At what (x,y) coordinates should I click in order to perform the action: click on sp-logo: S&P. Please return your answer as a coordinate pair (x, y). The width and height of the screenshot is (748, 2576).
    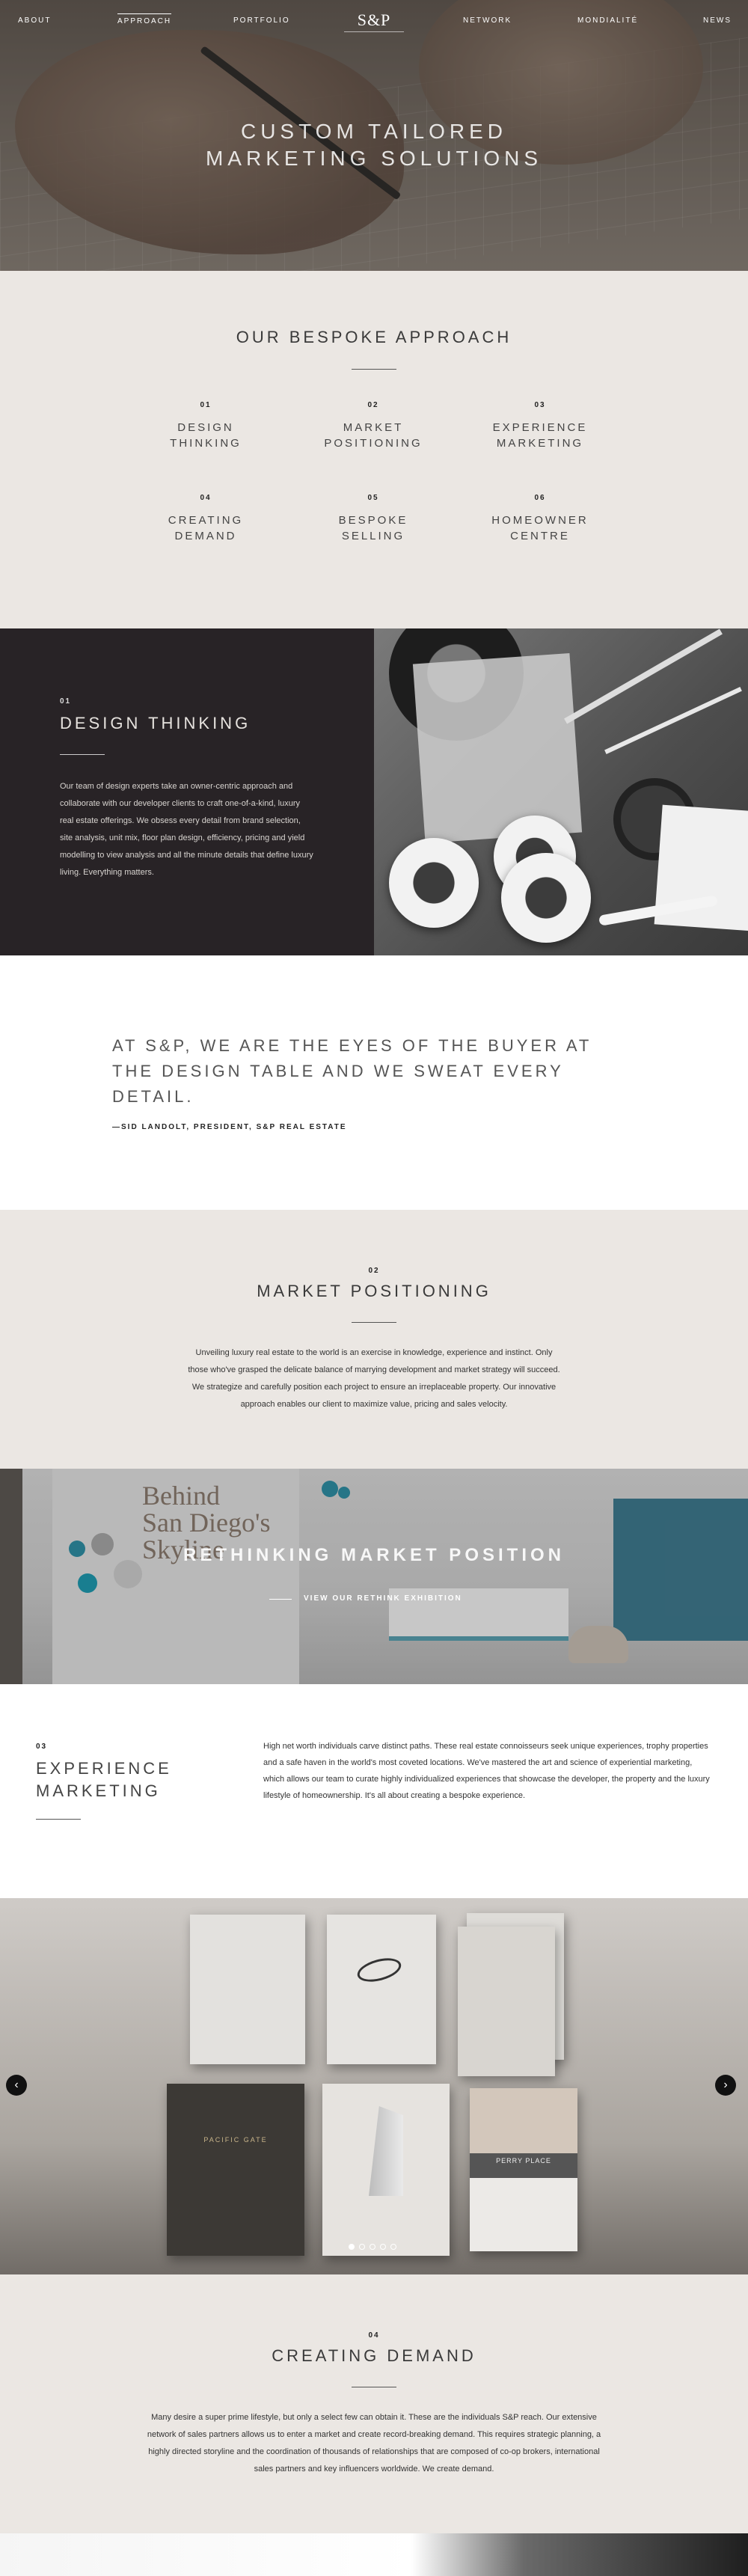
    Looking at the image, I should click on (374, 21).